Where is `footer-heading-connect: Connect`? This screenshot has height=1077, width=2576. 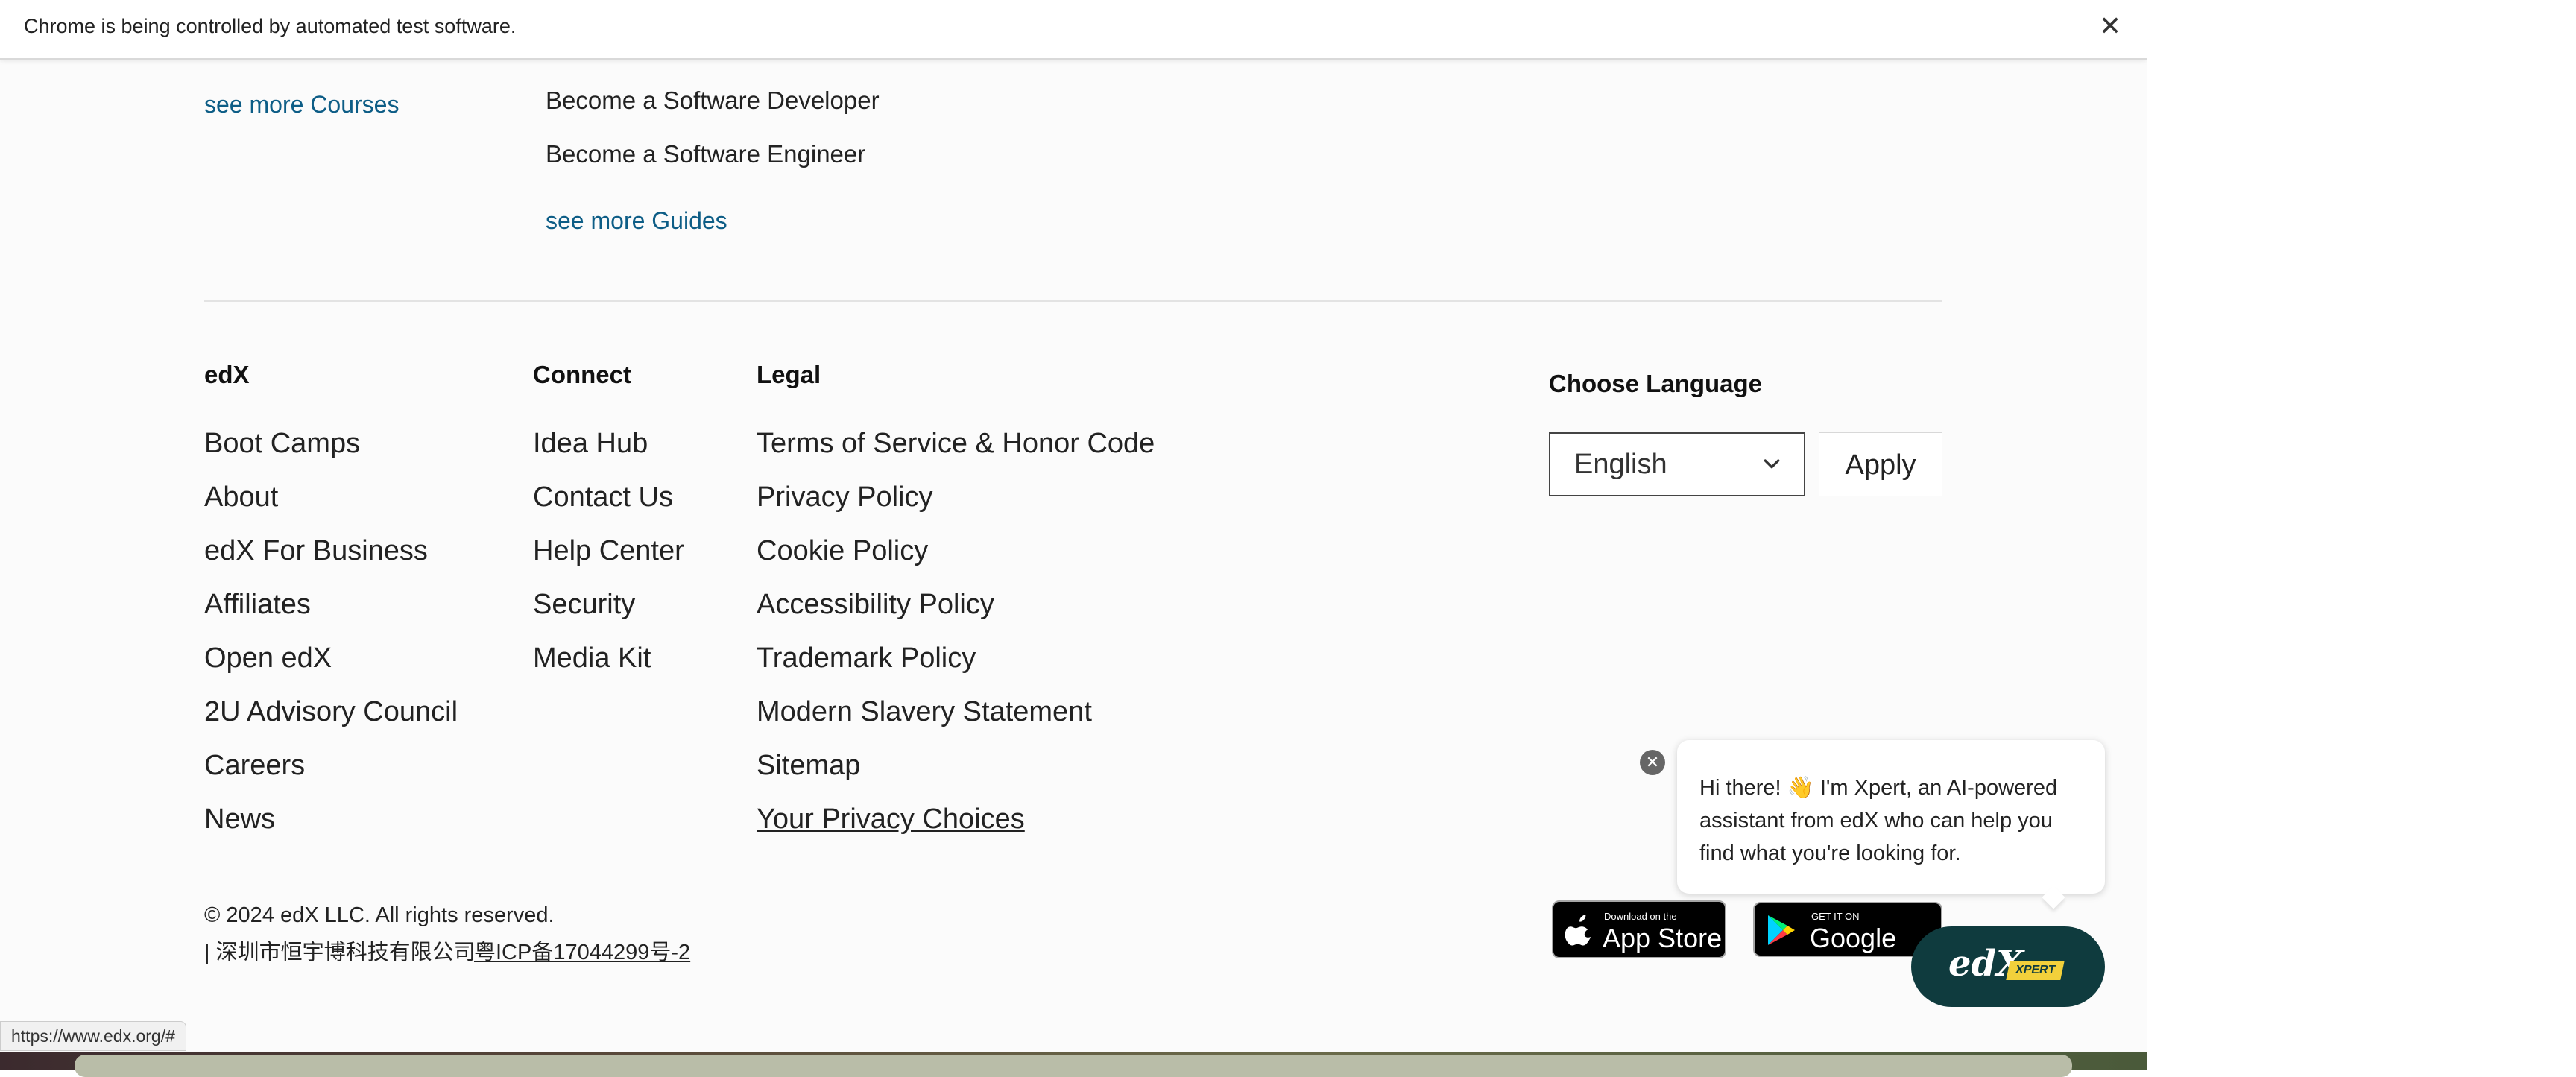
footer-heading-connect: Connect is located at coordinates (582, 374).